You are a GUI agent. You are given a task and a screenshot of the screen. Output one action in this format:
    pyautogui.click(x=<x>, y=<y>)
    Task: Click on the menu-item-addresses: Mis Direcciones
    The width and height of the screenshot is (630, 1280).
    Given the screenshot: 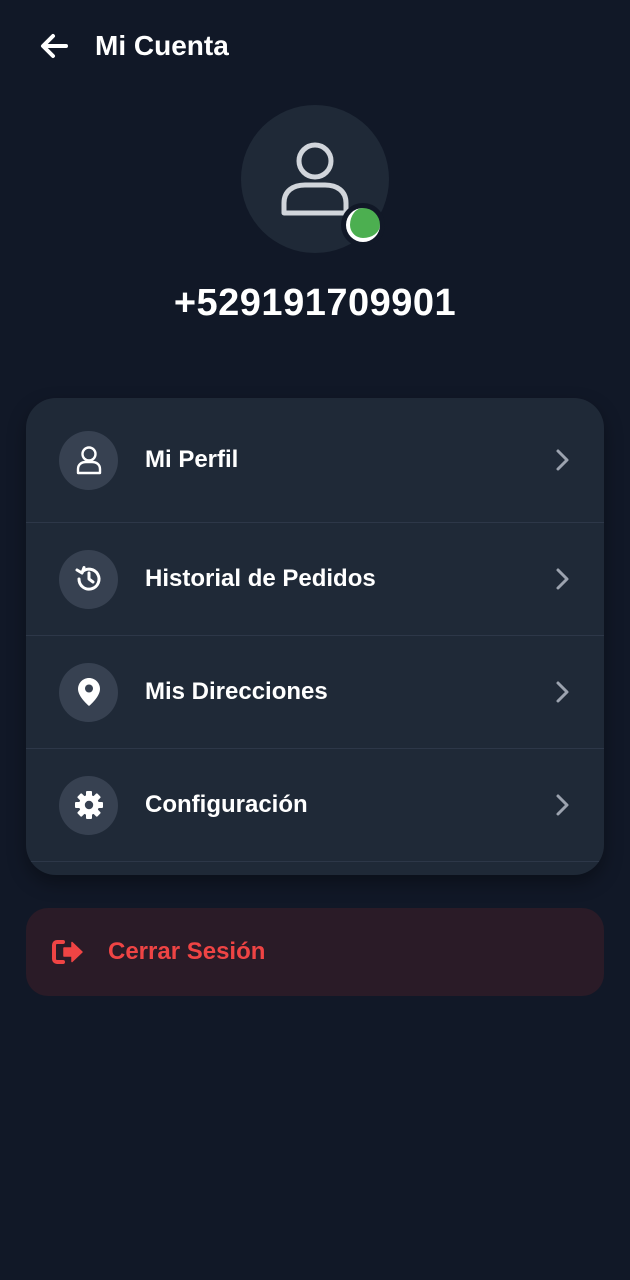 What is the action you would take?
    pyautogui.click(x=315, y=692)
    